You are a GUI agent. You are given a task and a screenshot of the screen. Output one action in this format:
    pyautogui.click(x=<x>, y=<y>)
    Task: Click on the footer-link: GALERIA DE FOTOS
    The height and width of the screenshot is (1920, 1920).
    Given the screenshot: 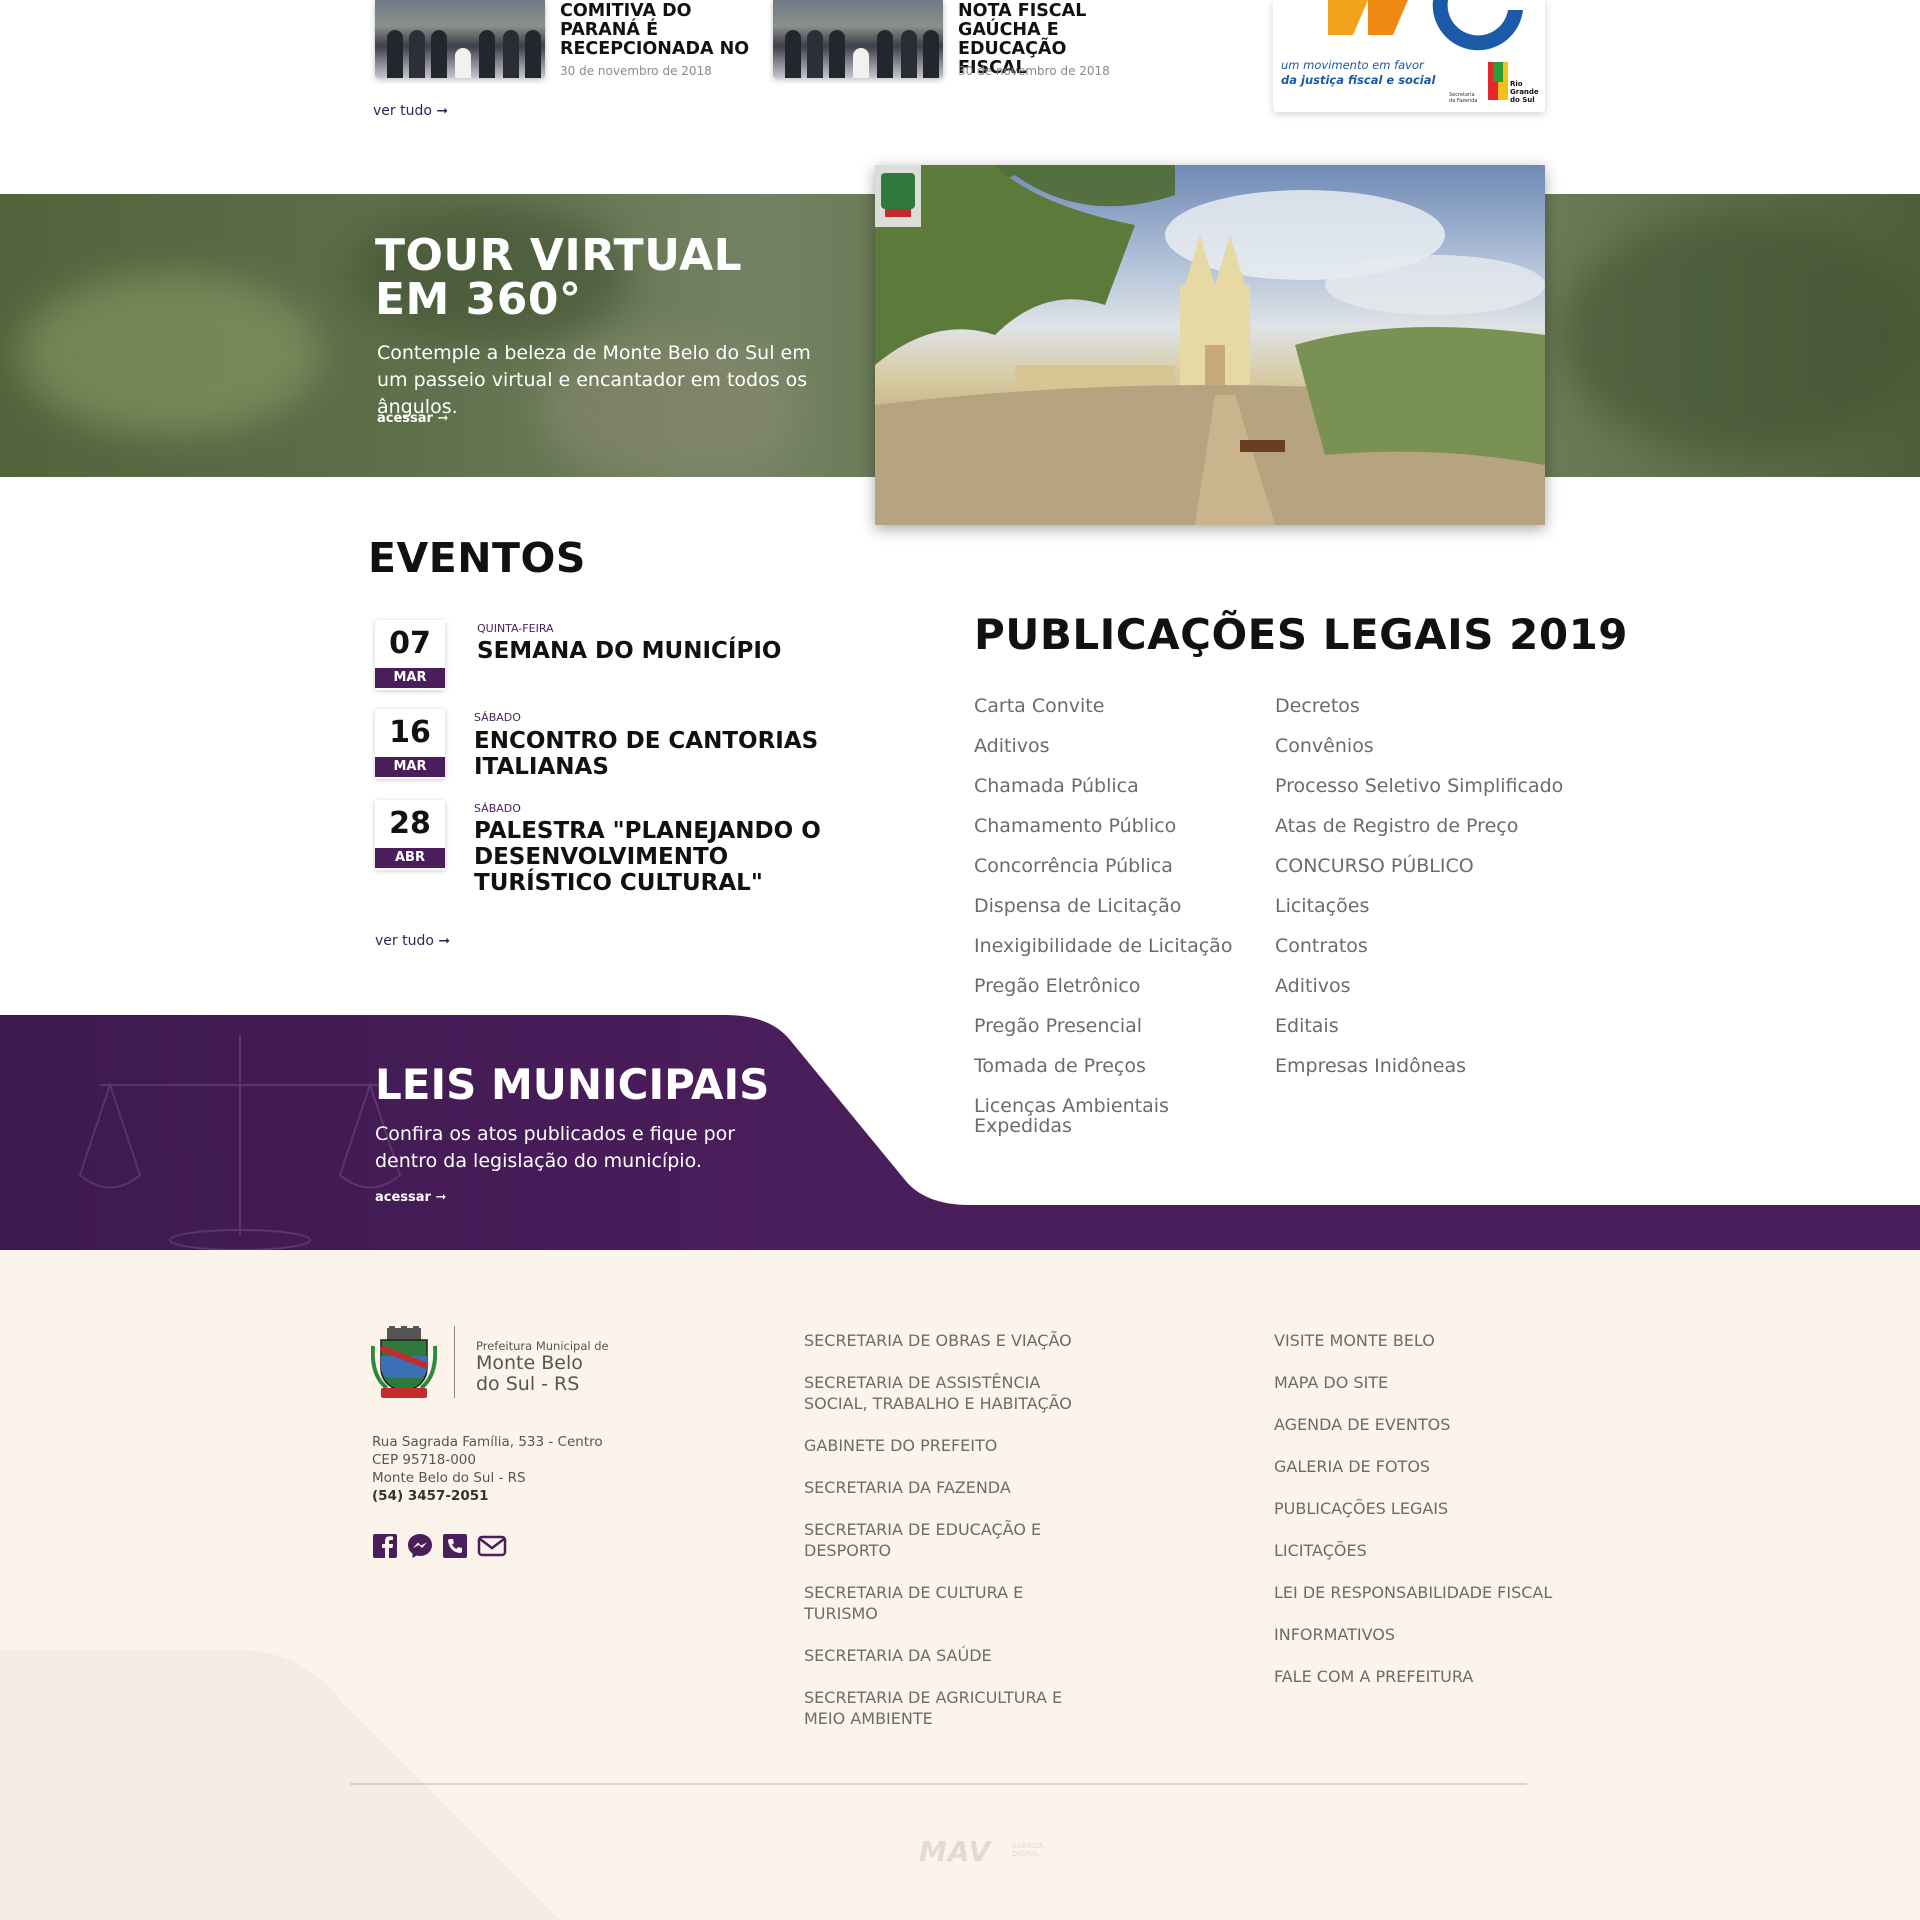 What is the action you would take?
    pyautogui.click(x=1419, y=1466)
    